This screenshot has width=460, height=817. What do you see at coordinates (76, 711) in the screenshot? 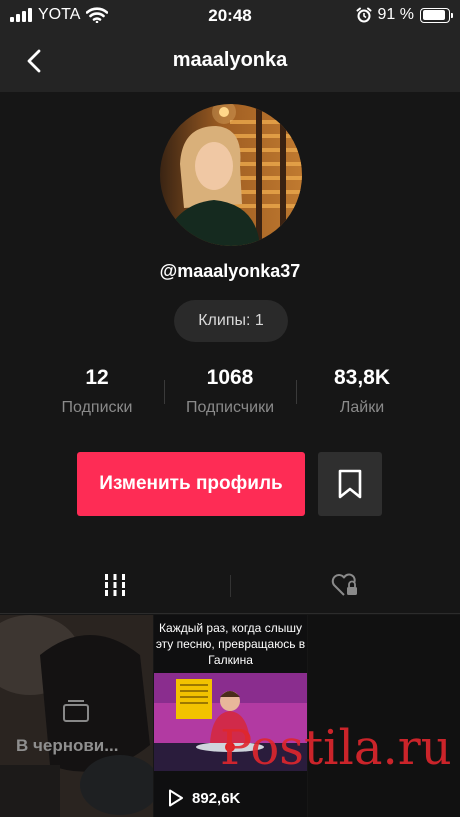
I see `draft-icon` at bounding box center [76, 711].